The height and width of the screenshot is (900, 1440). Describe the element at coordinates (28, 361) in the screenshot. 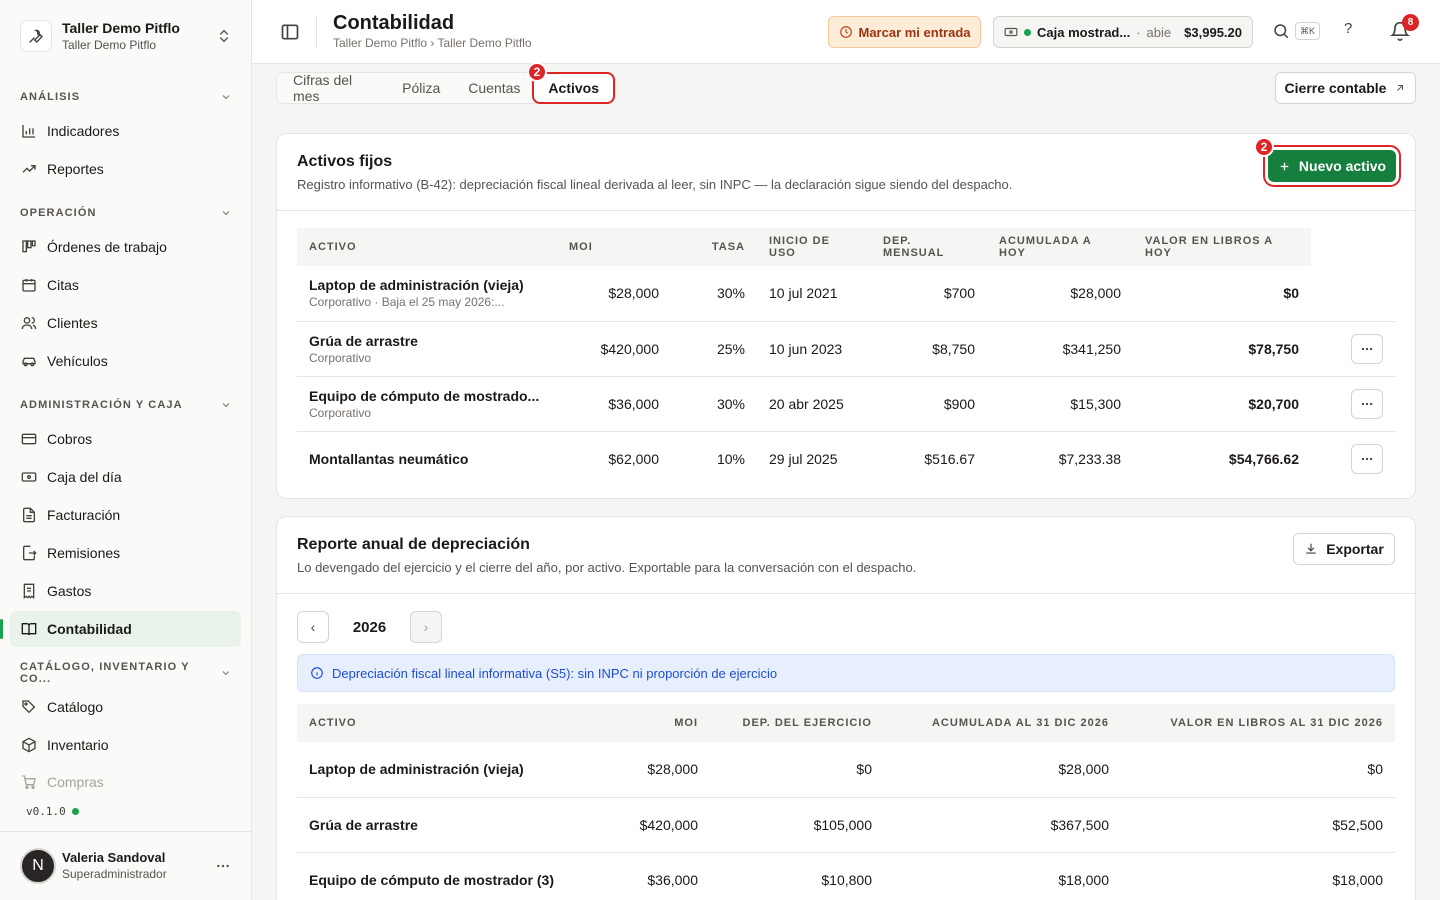

I see `car-icon` at that location.